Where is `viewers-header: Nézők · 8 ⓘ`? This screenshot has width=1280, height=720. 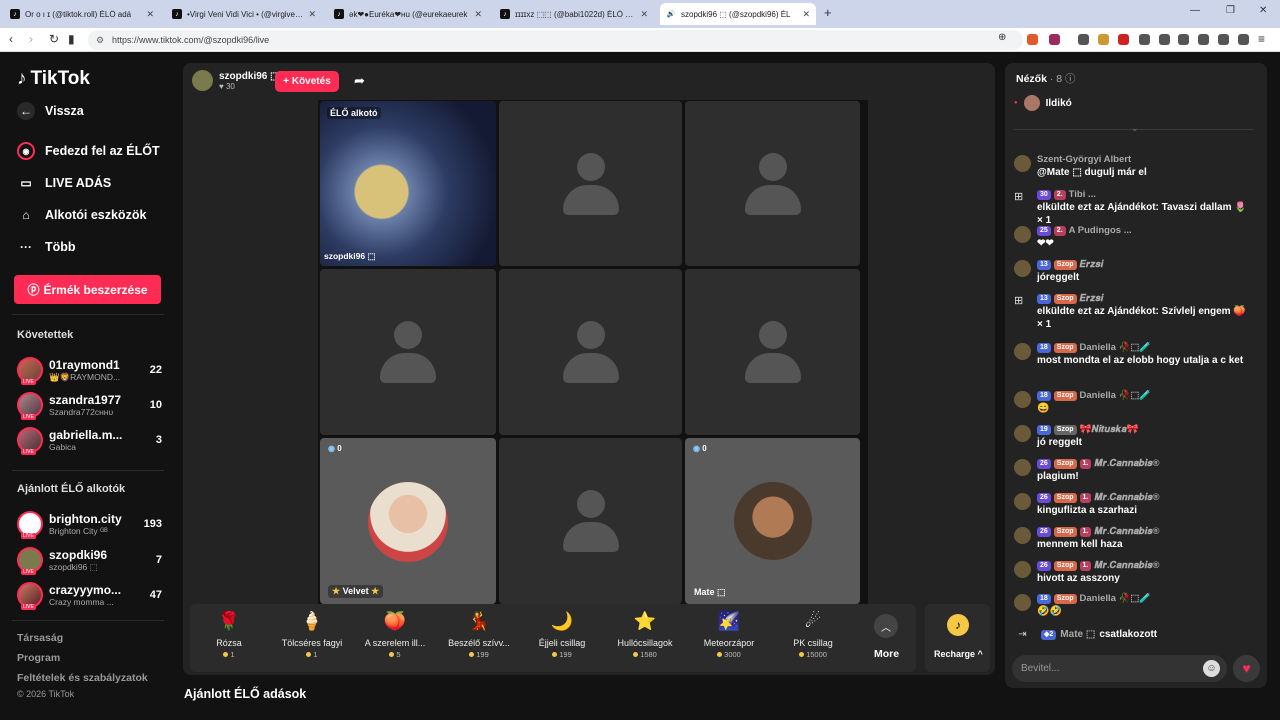 viewers-header: Nézők · 8 ⓘ is located at coordinates (1046, 78).